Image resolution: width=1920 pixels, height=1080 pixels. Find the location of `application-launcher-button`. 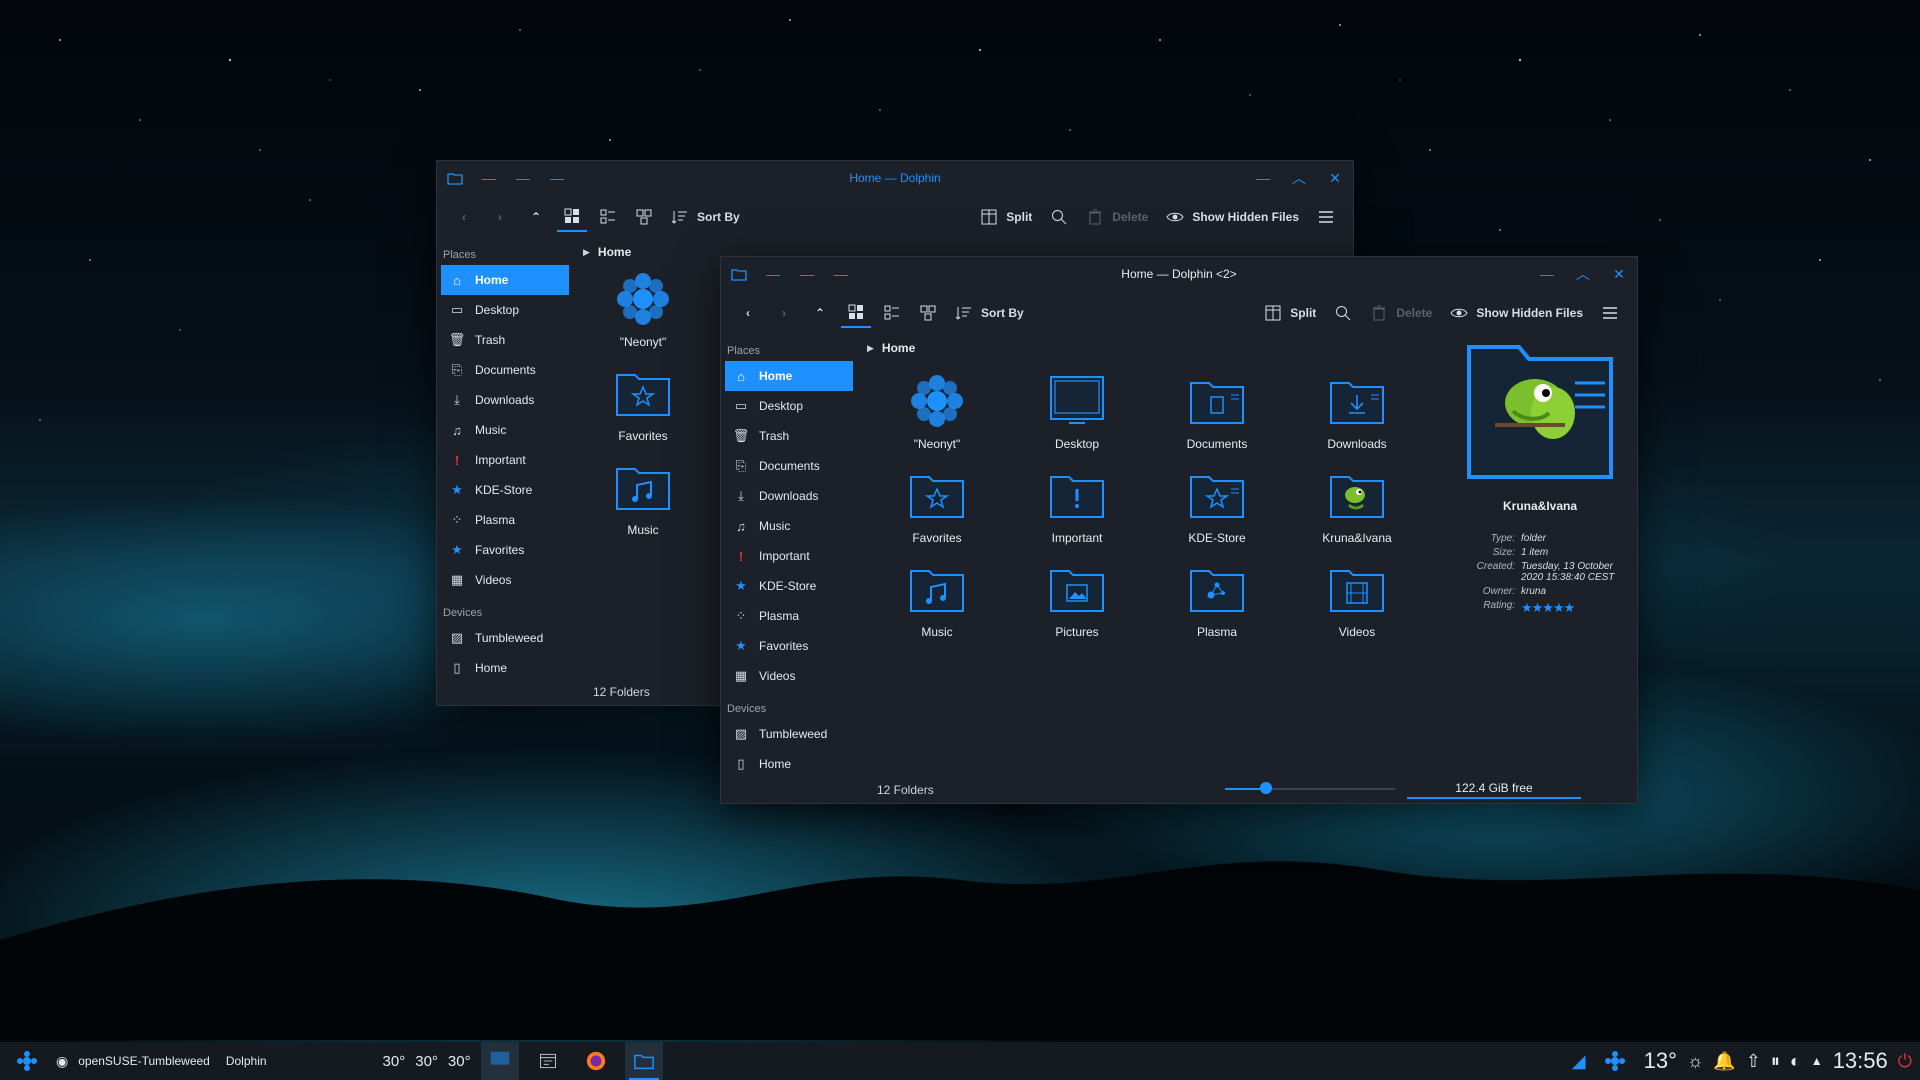

application-launcher-button is located at coordinates (27, 1061).